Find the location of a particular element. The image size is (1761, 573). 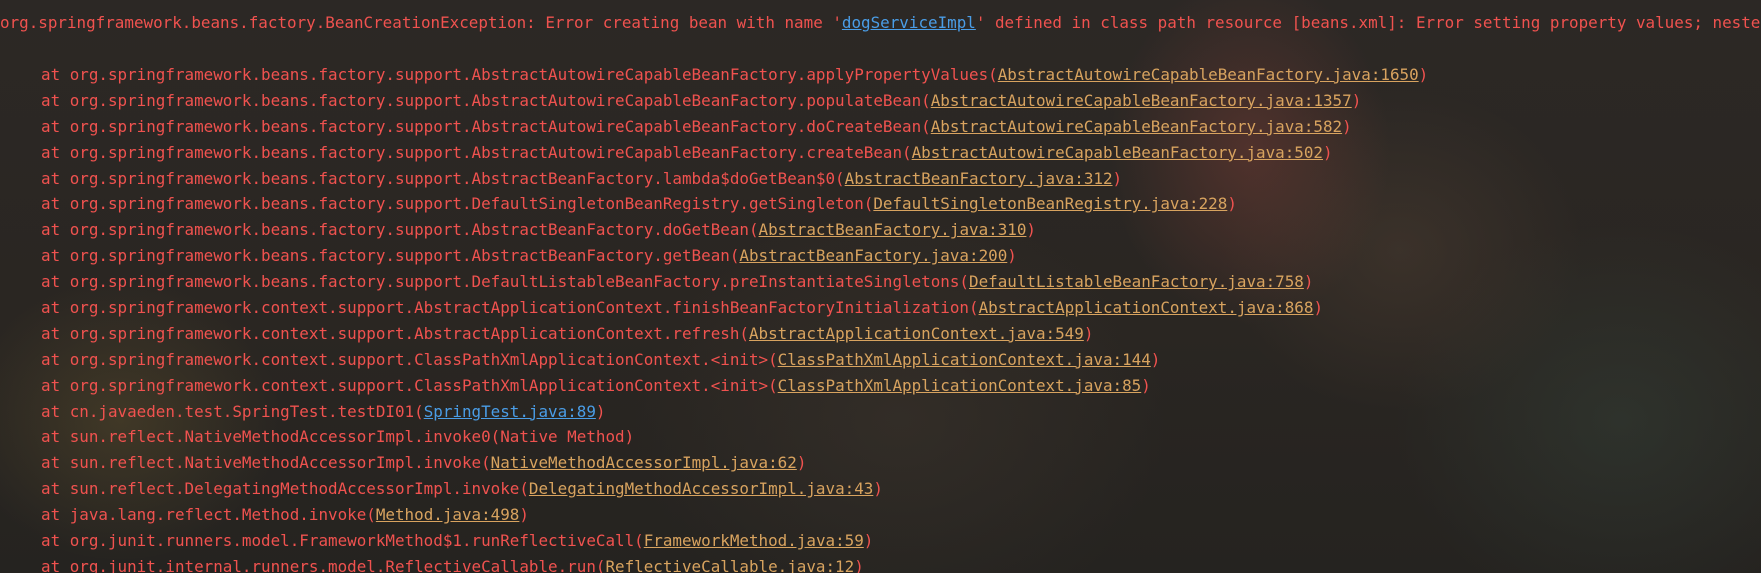

frame-source-link: SpringTest.java:89 is located at coordinates (510, 411).